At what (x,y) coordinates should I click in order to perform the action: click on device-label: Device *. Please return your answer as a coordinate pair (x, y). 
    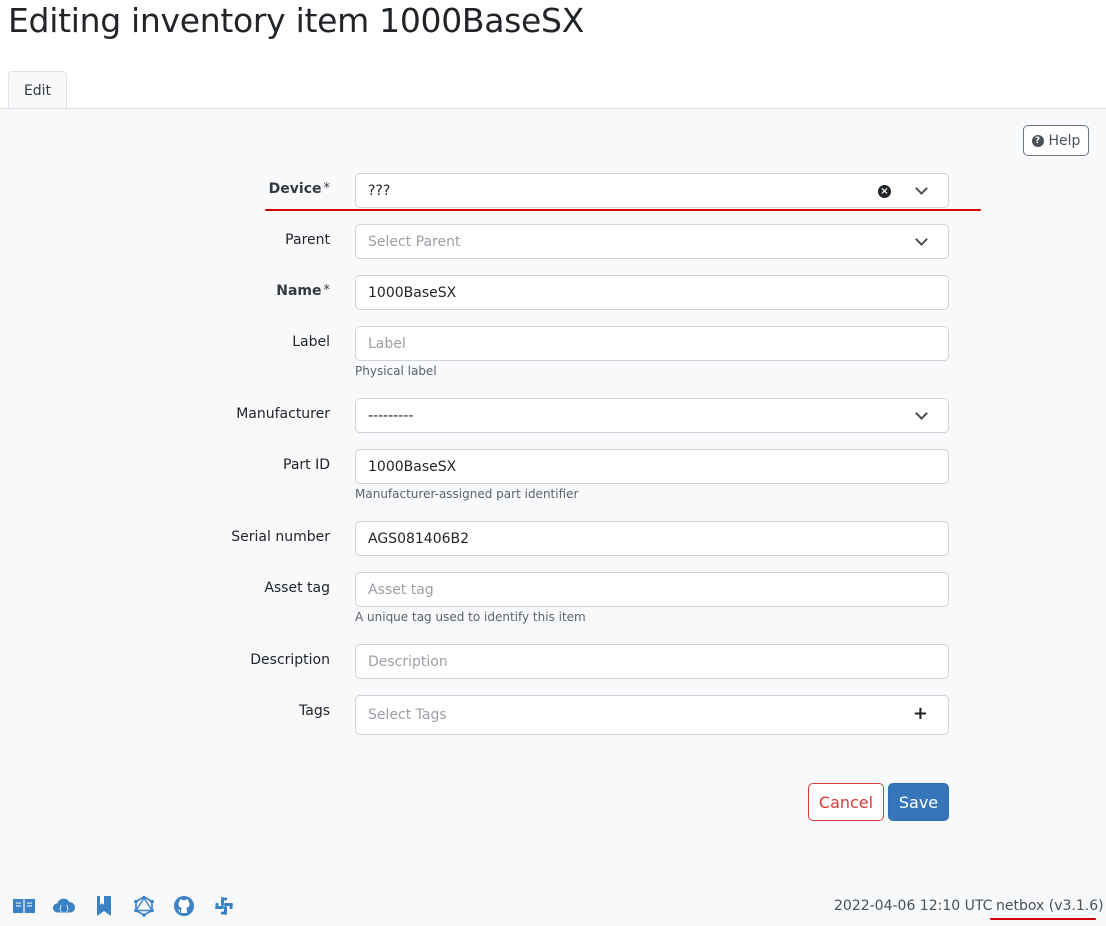
    Looking at the image, I should click on (299, 189).